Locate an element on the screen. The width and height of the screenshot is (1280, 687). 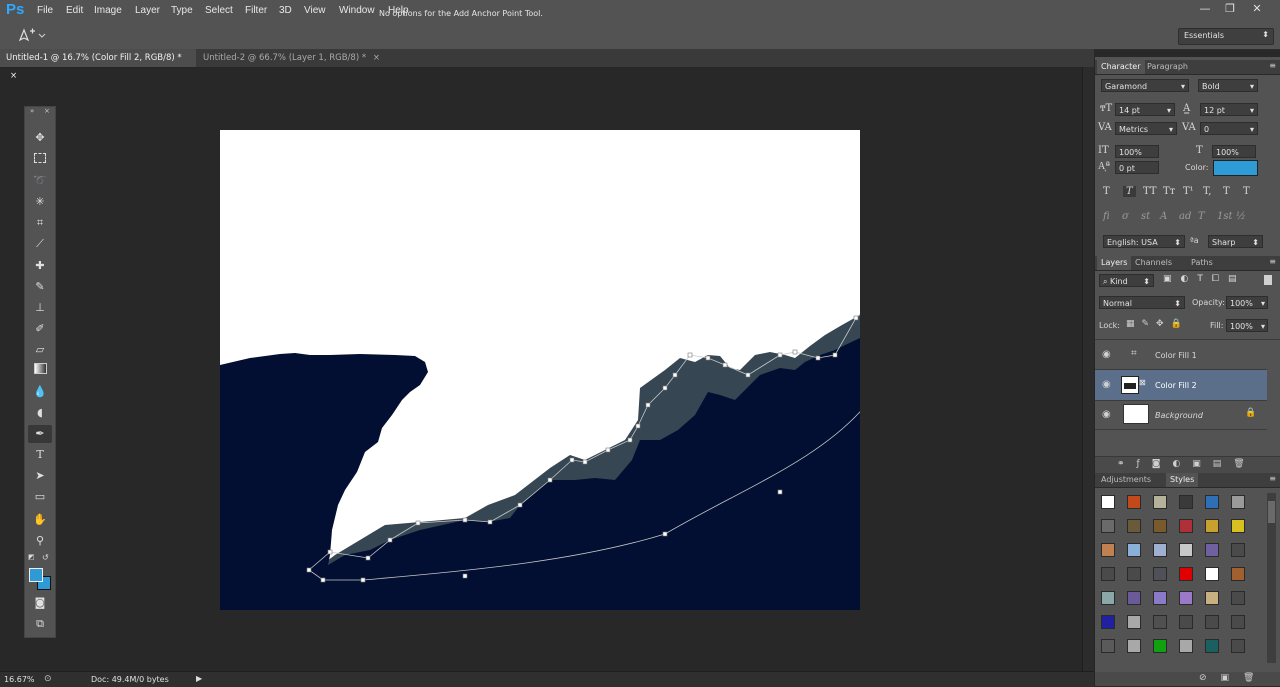
menu-edit: Edit is located at coordinates (74, 10).